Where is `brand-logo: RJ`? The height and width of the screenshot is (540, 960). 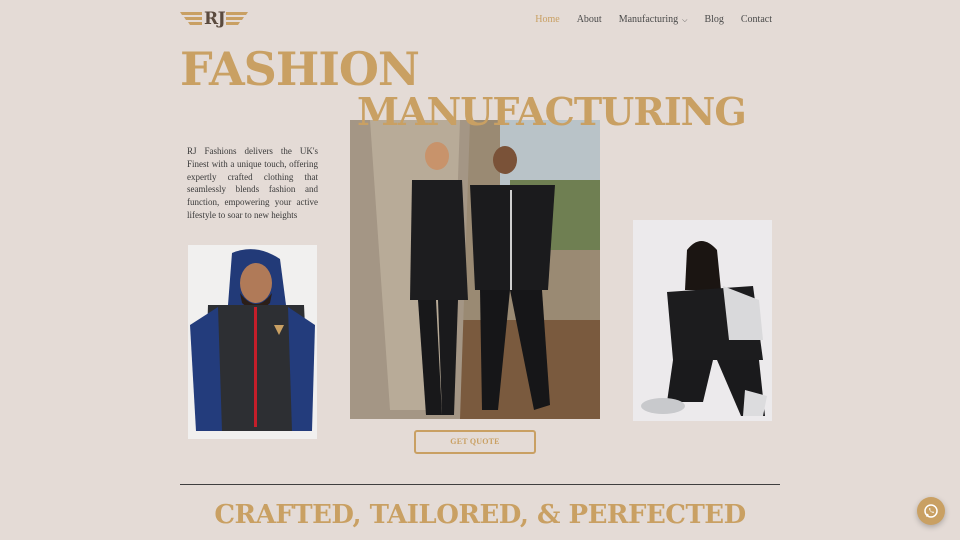
brand-logo: RJ is located at coordinates (214, 19).